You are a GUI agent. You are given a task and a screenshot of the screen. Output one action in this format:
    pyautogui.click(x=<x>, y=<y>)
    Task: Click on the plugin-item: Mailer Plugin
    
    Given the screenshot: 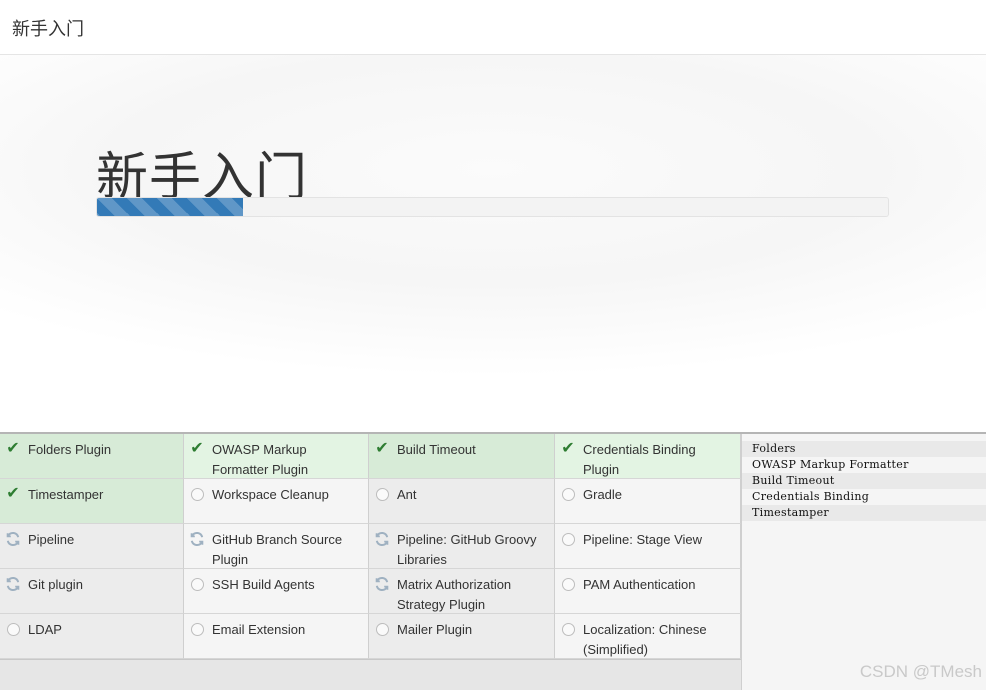 What is the action you would take?
    pyautogui.click(x=462, y=636)
    